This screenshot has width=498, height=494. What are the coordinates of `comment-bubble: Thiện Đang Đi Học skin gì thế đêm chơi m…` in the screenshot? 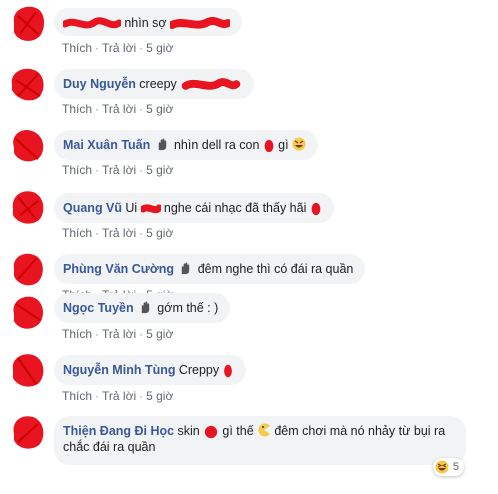 It's located at (260, 440).